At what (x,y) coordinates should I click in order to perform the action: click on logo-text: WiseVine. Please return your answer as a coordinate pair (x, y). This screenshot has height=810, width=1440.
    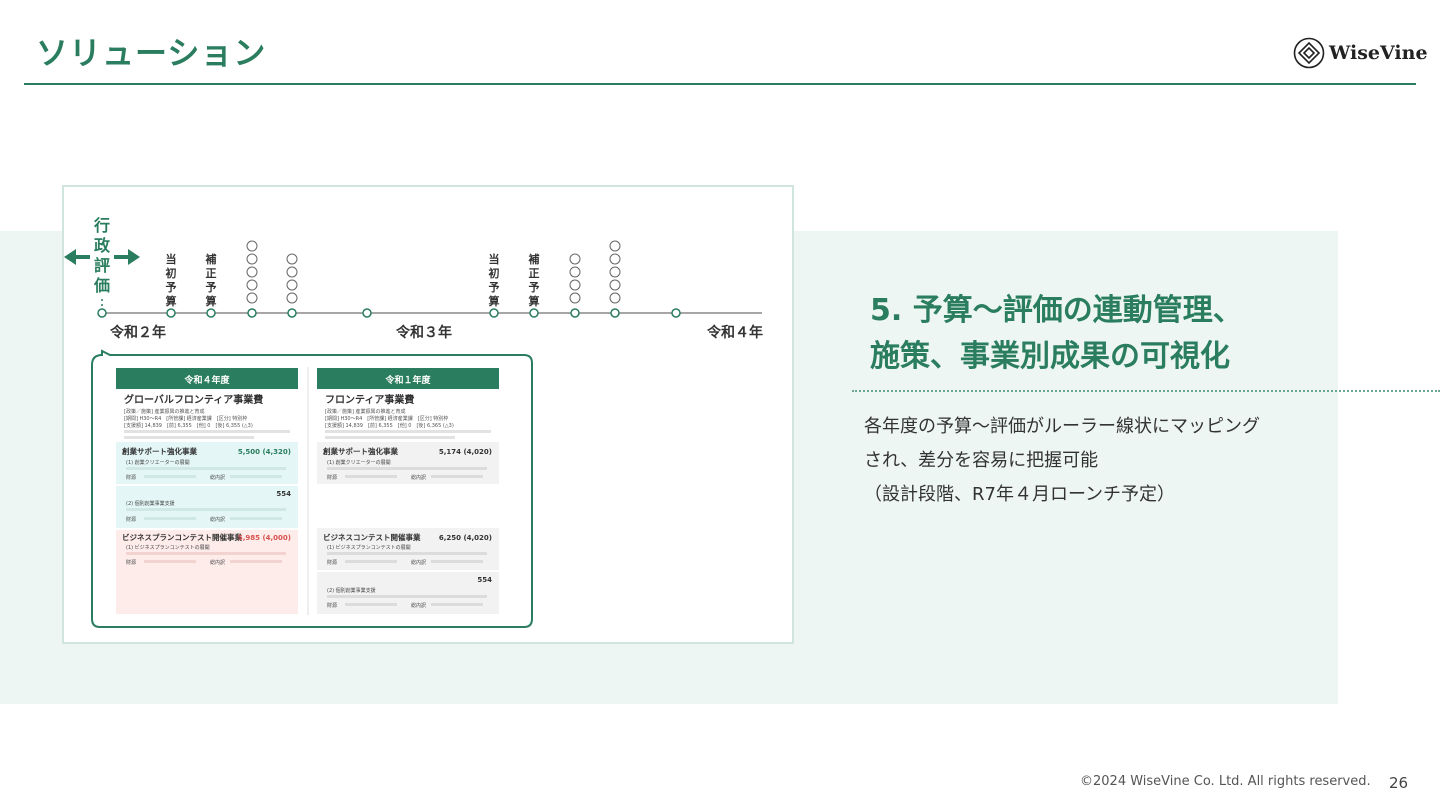
    Looking at the image, I should click on (1378, 53).